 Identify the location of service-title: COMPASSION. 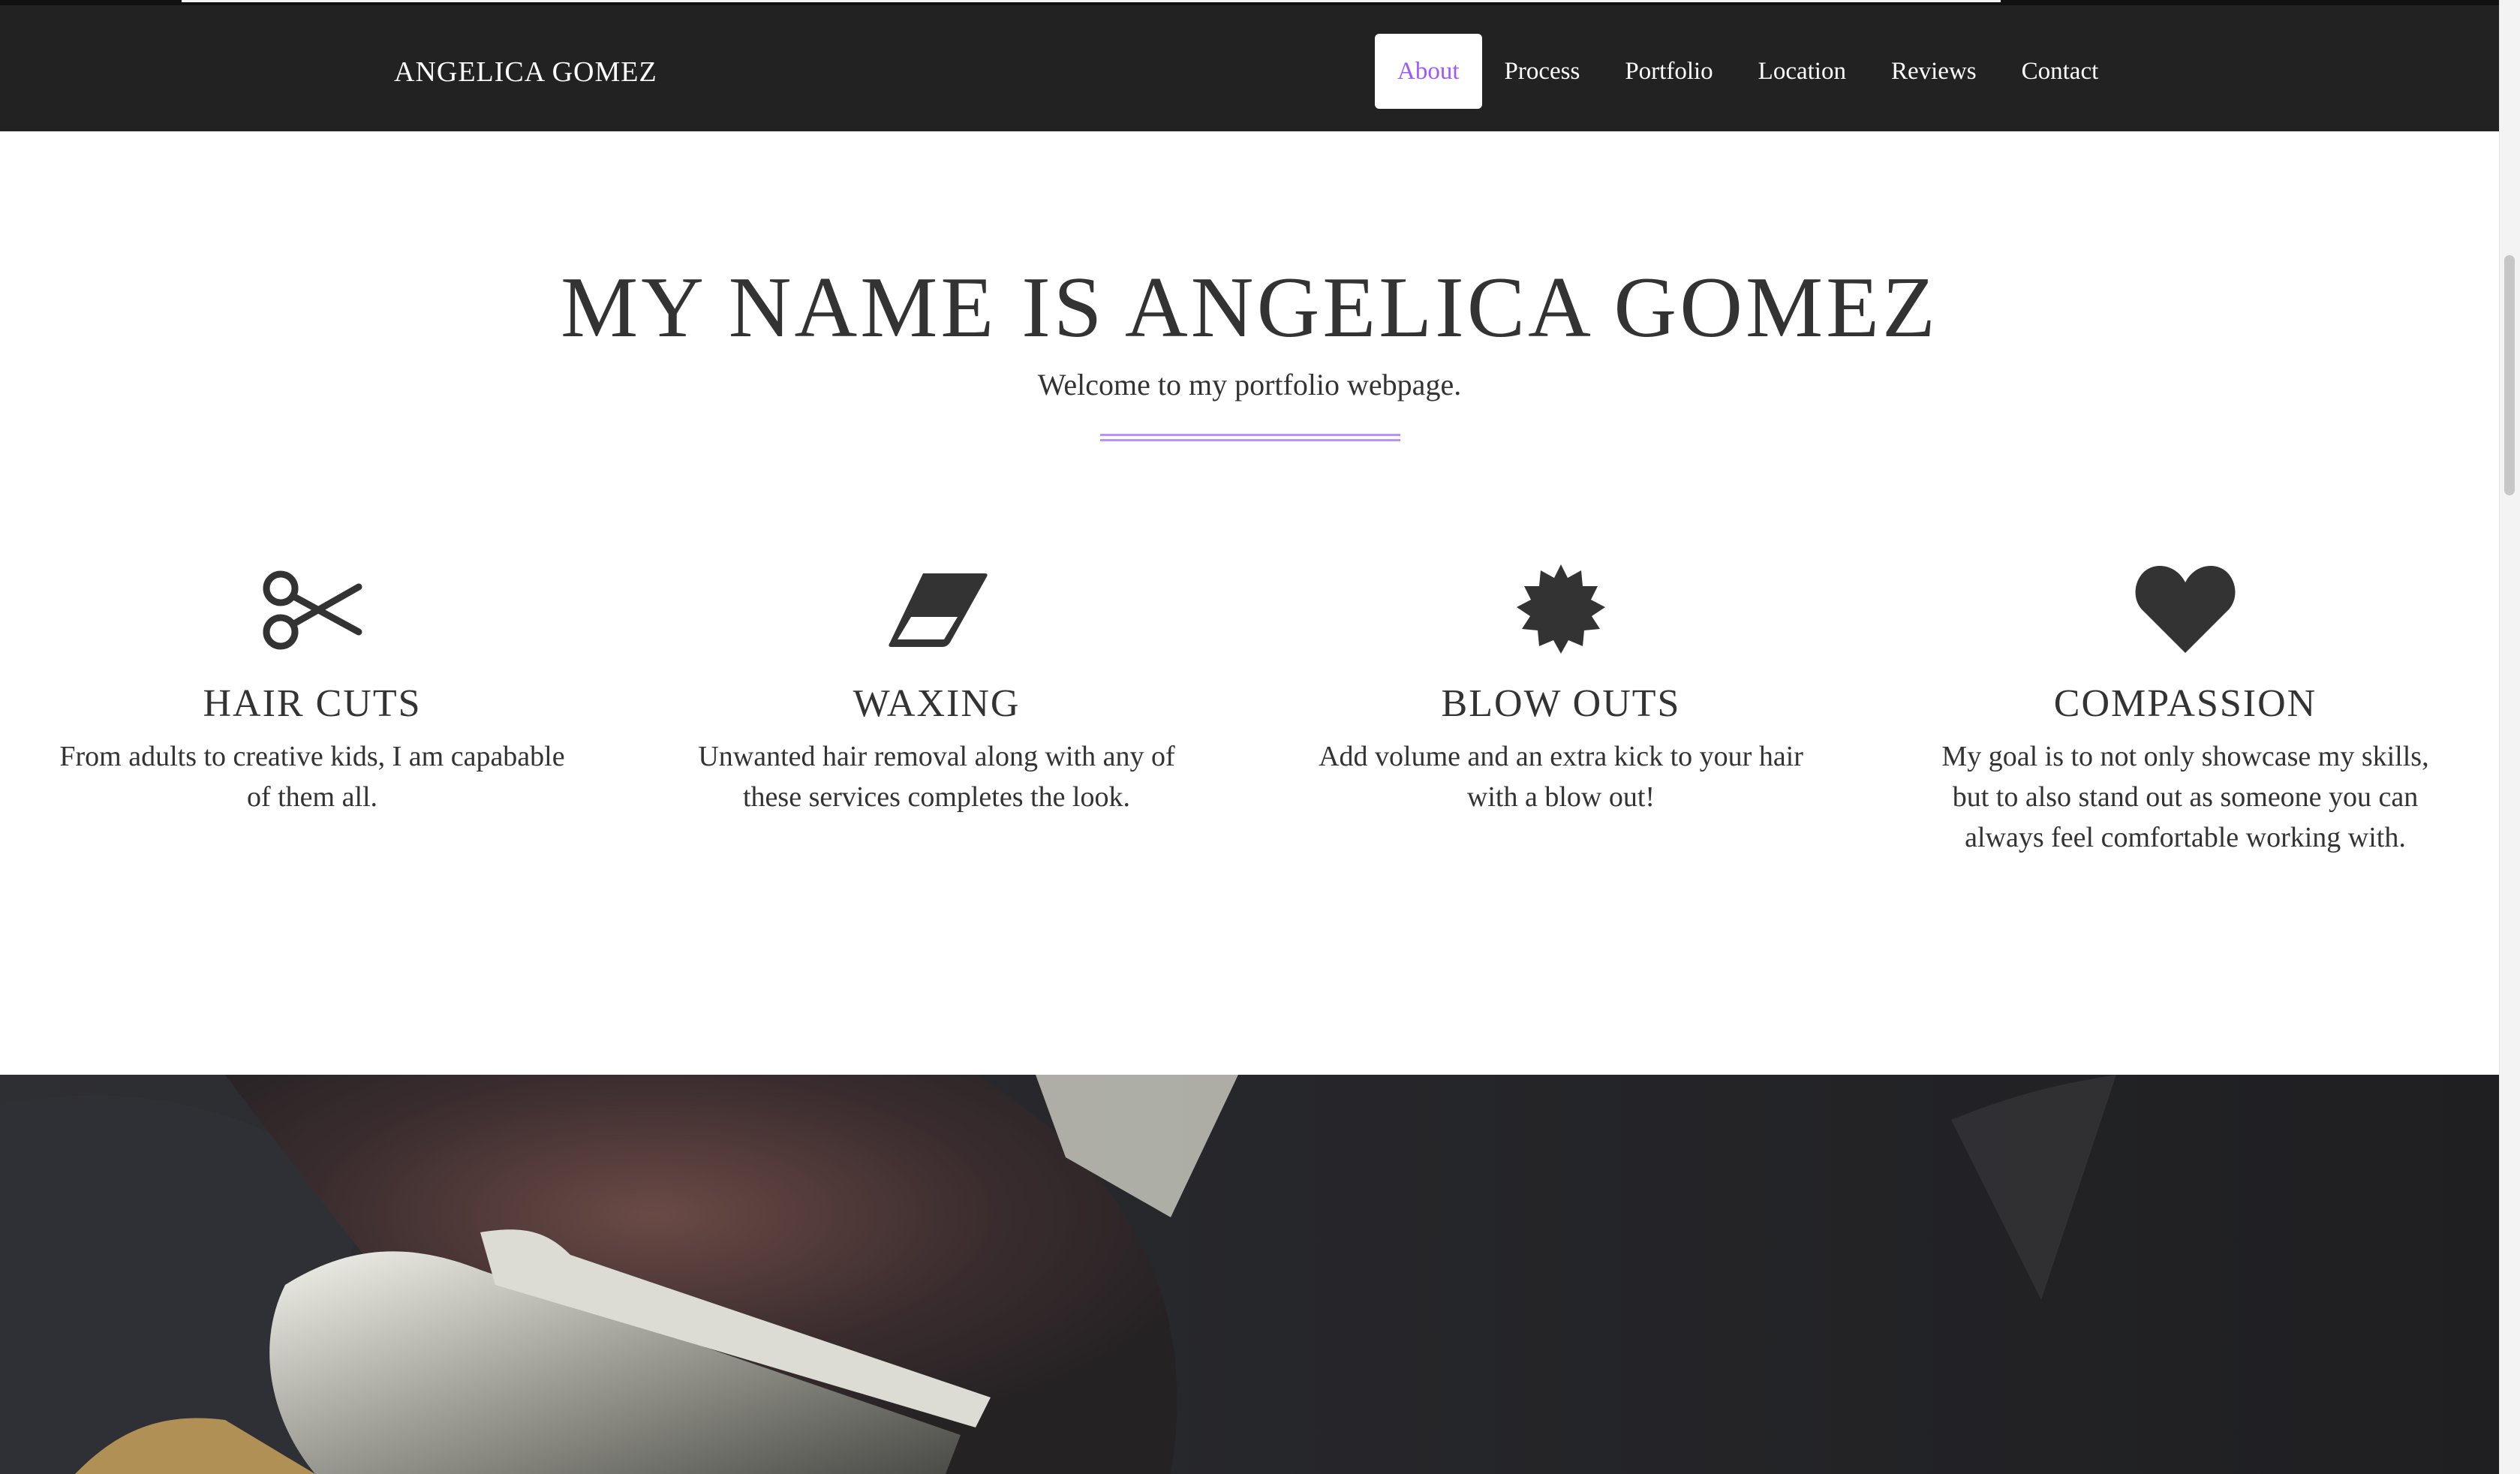
(2185, 703).